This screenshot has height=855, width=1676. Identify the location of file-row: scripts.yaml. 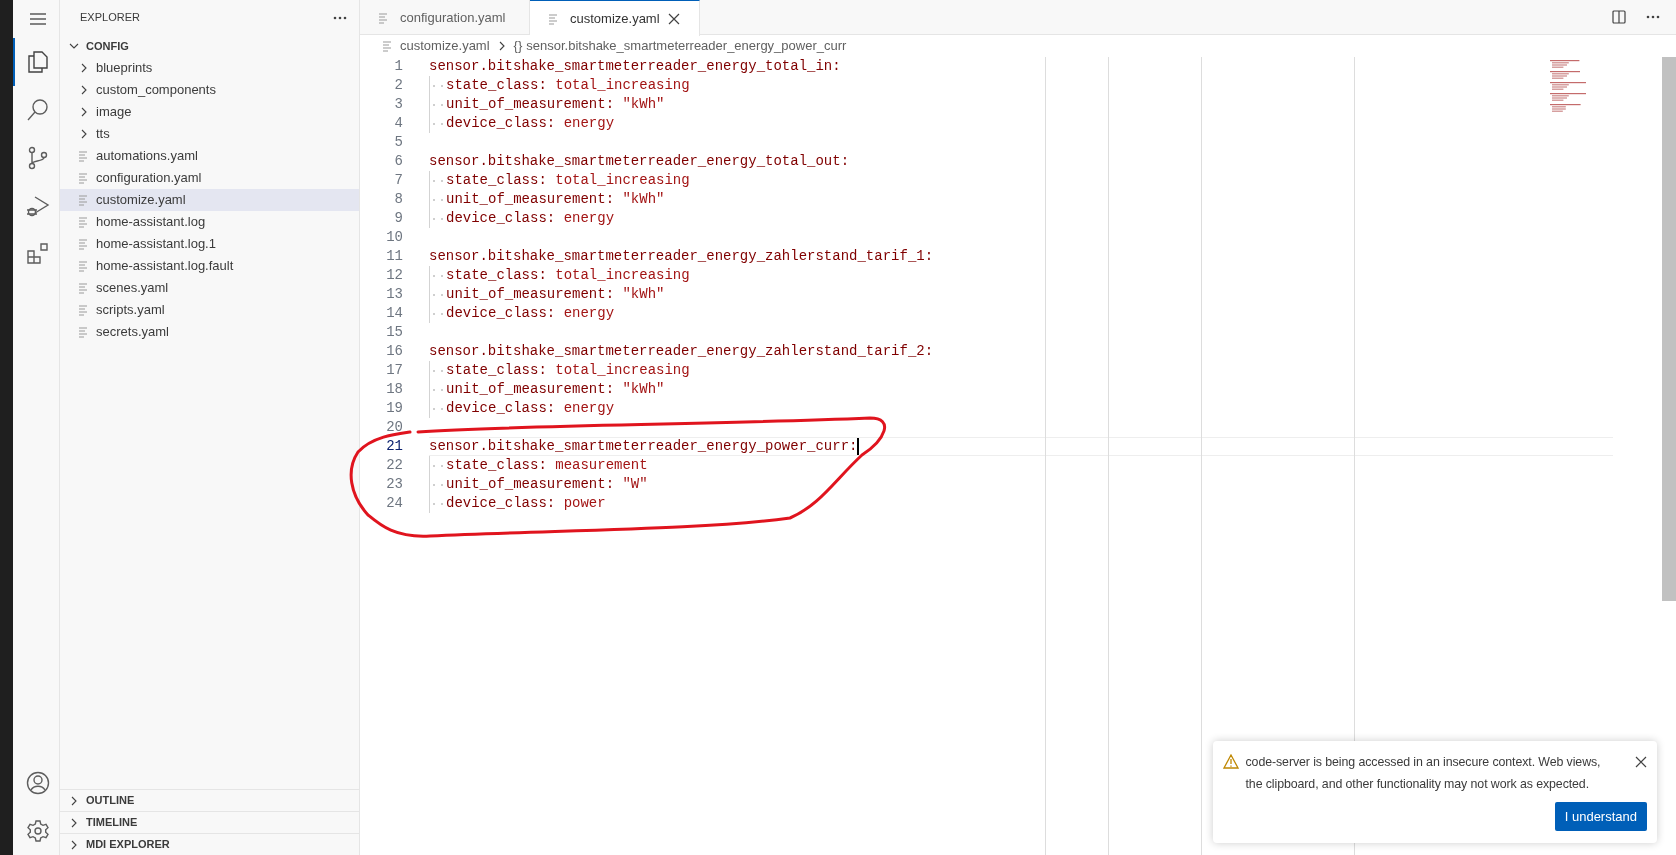
(209, 310).